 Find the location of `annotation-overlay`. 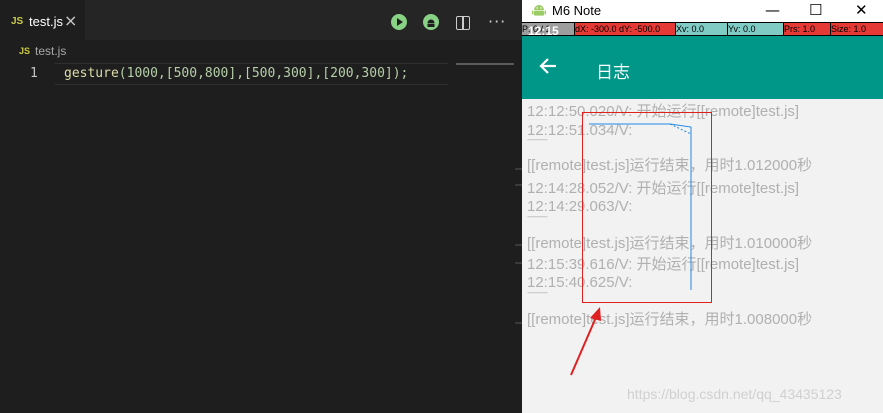

annotation-overlay is located at coordinates (631, 249).